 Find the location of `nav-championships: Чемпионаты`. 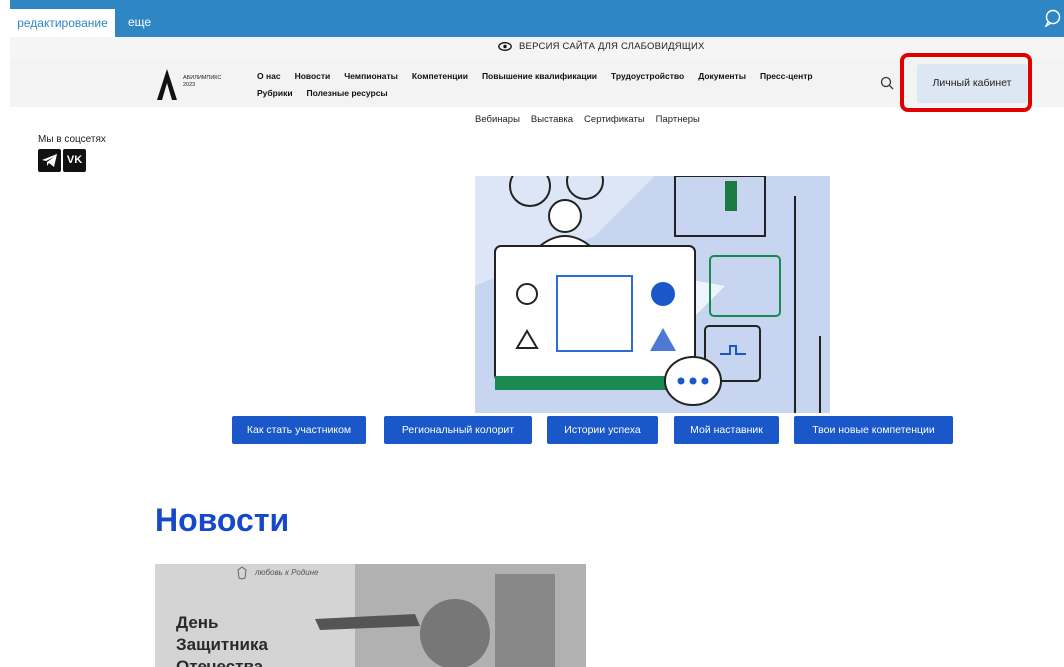

nav-championships: Чемпионаты is located at coordinates (371, 76).